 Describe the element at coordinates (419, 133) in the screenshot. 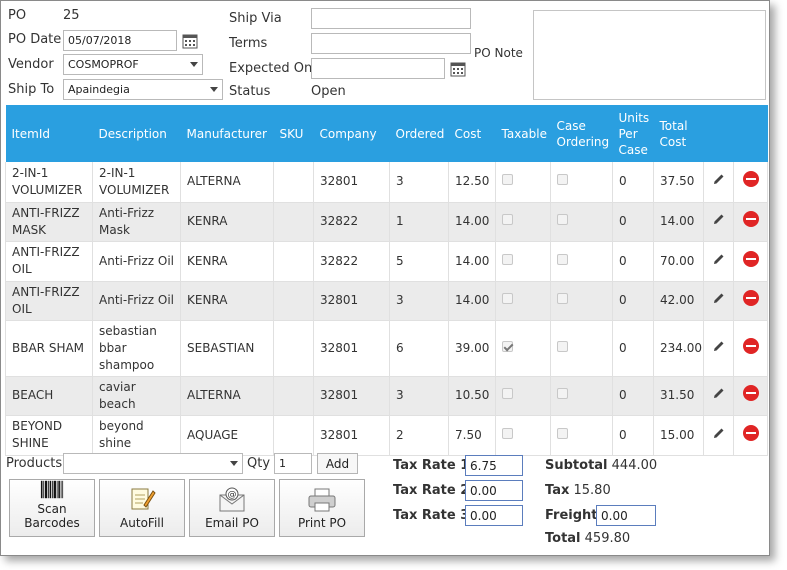

I see `column-header: Ordered` at that location.